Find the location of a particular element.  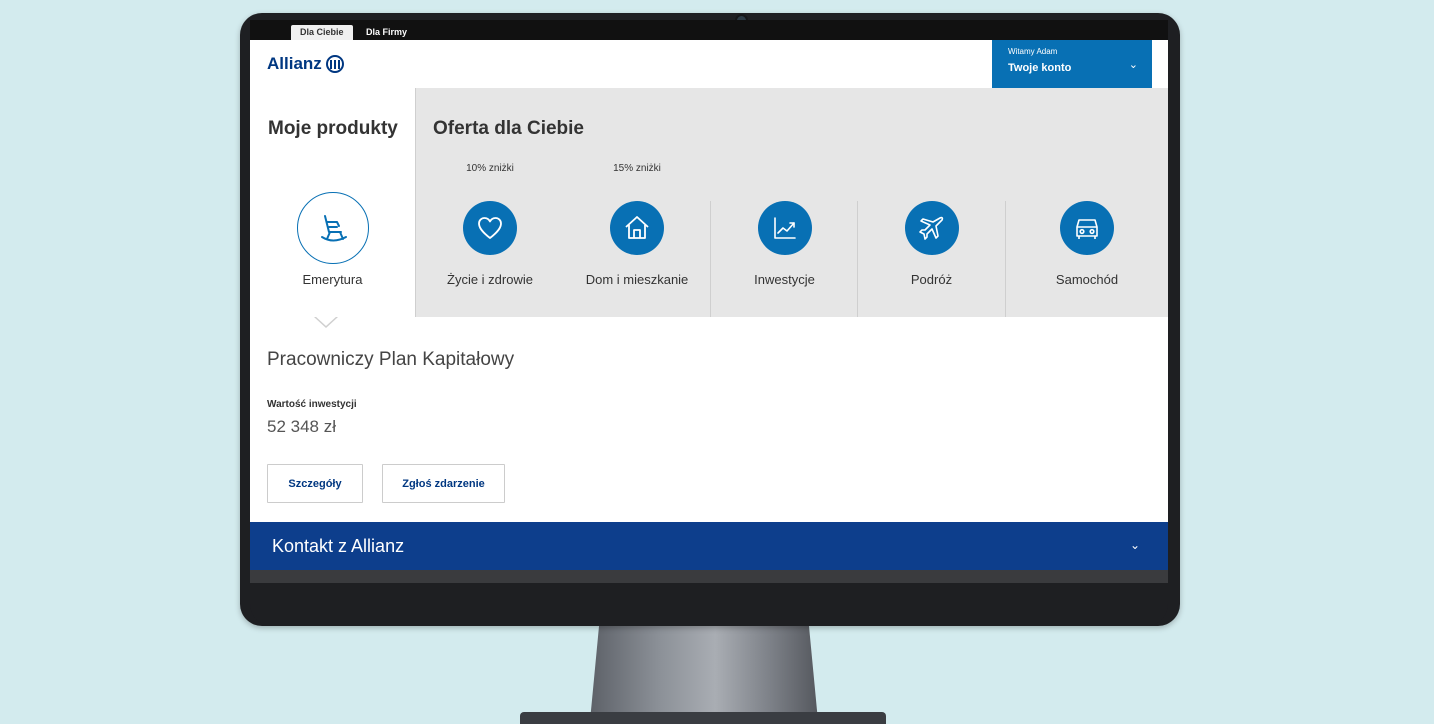

account-label: Twoje konto is located at coordinates (1040, 68).